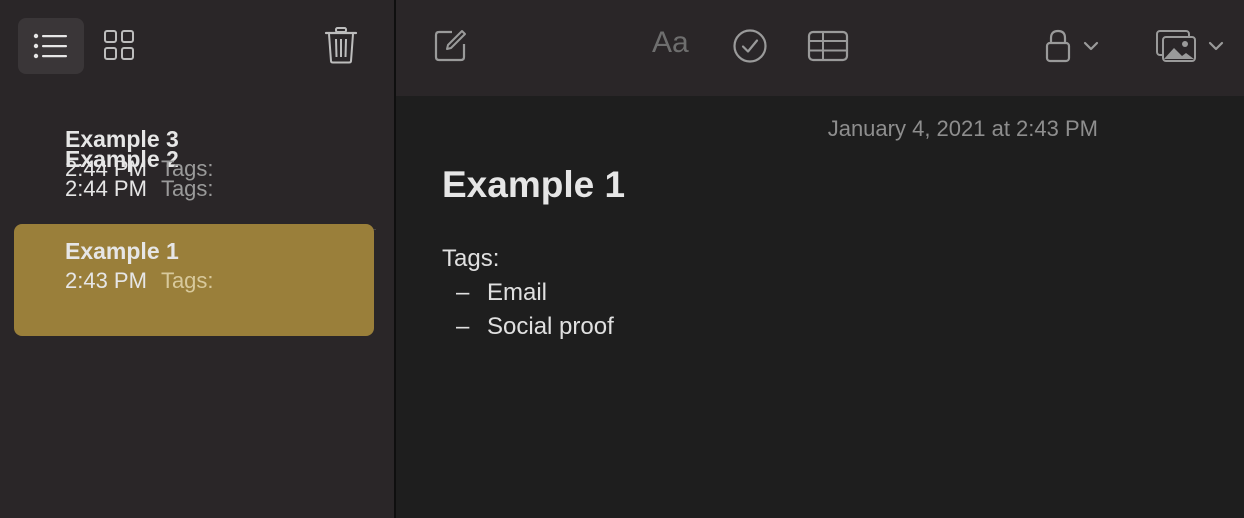 The width and height of the screenshot is (1244, 518). I want to click on sidebar-toolbar, so click(197, 46).